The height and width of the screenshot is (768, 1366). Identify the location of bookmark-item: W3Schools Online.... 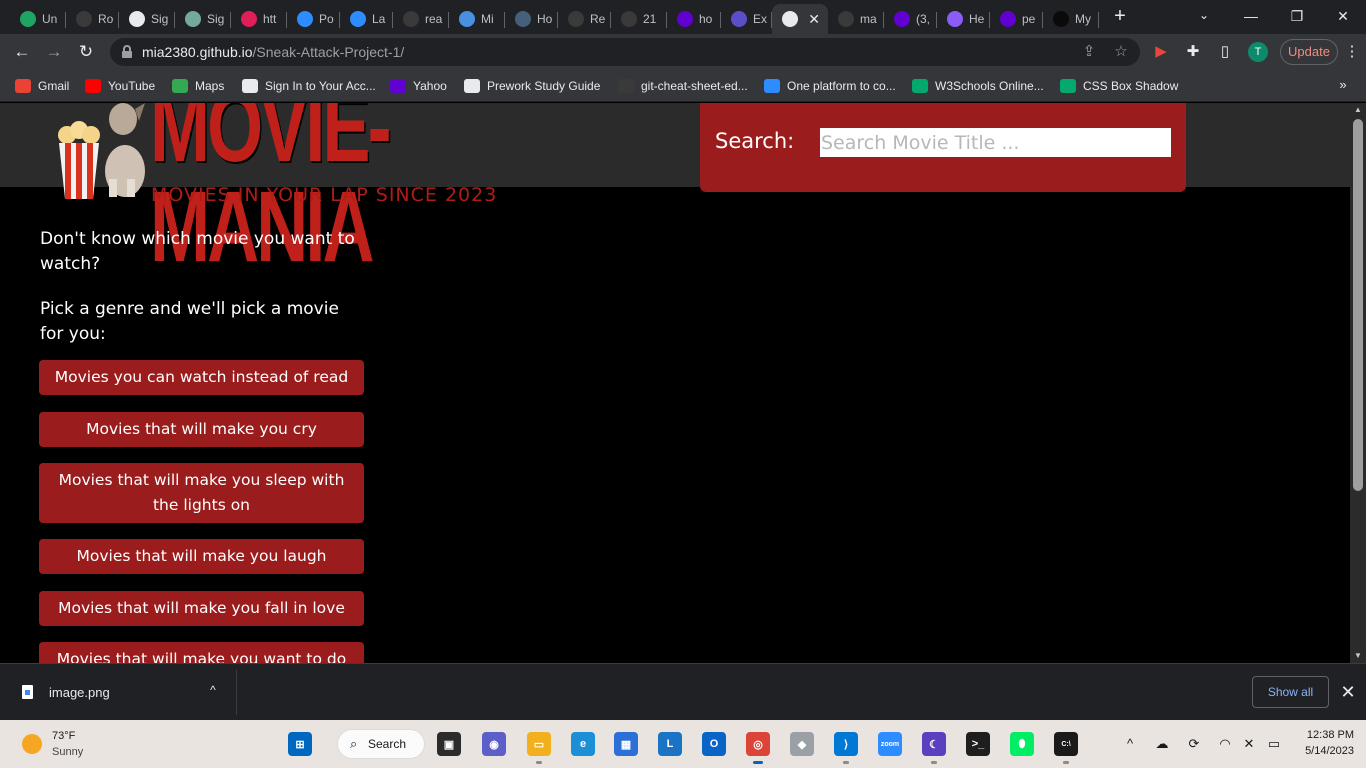
(978, 86).